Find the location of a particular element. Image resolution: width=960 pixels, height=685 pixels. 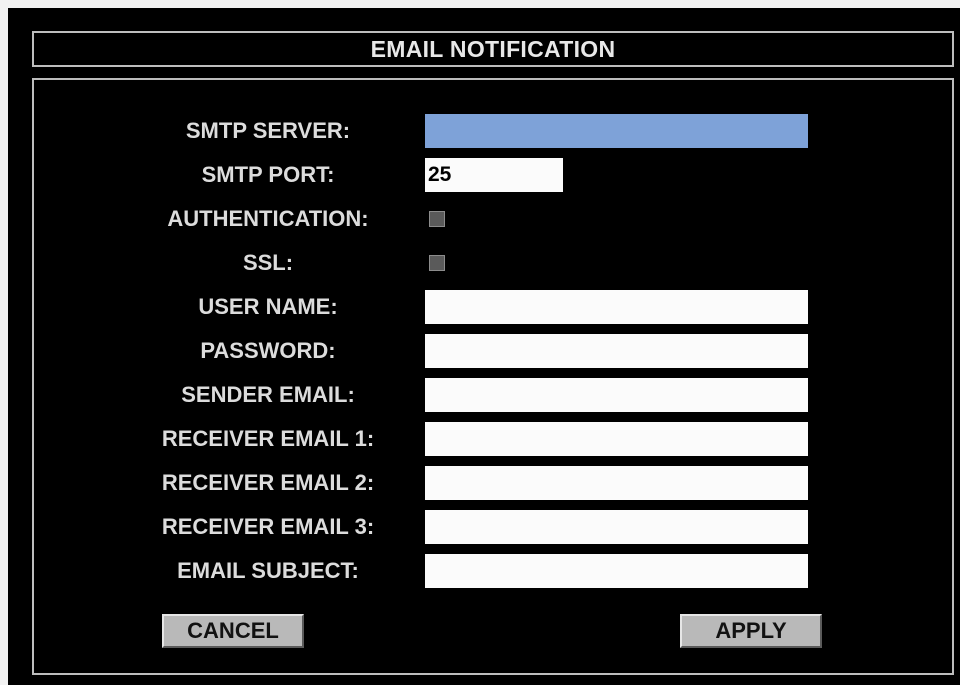

receiver-email-1-label: RECEIVER EMAIL 1: is located at coordinates (268, 438).